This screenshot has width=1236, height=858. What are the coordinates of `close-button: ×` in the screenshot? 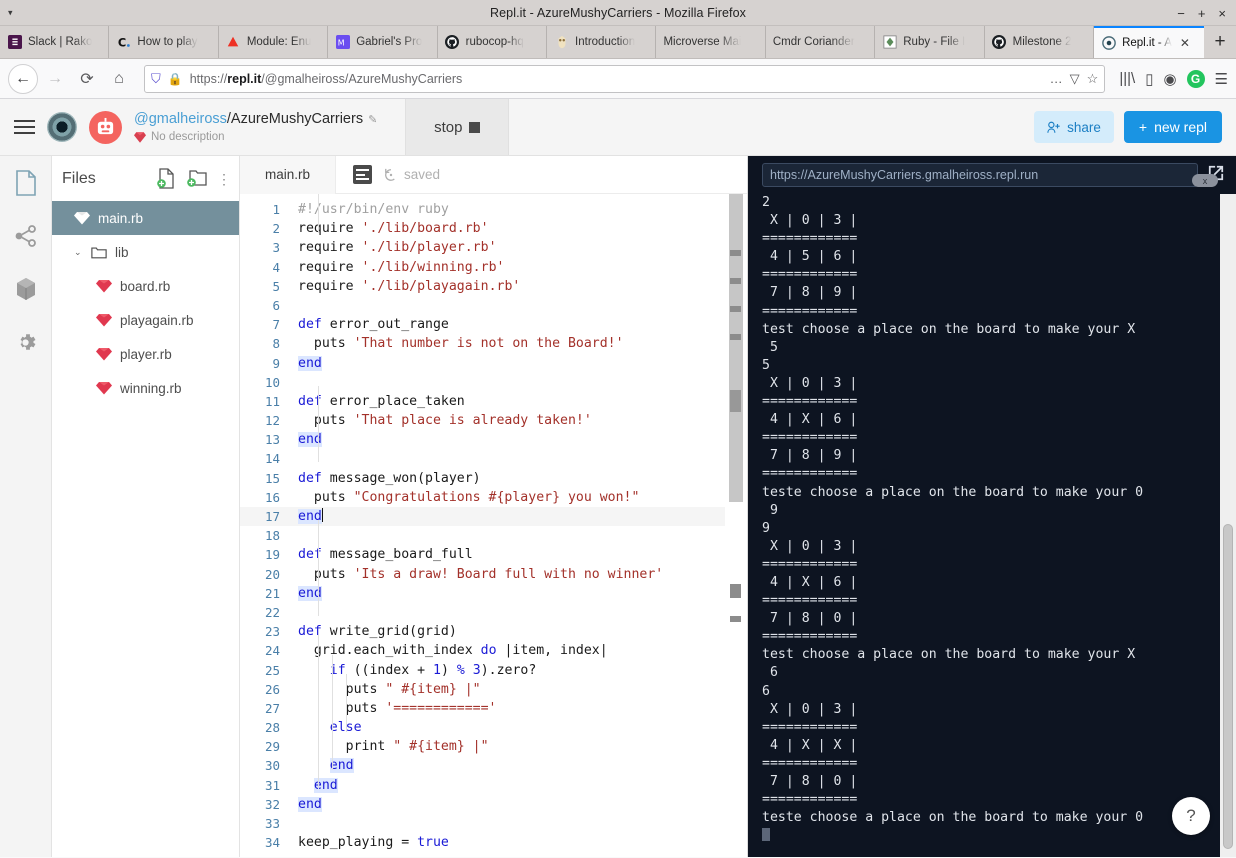 It's located at (1222, 13).